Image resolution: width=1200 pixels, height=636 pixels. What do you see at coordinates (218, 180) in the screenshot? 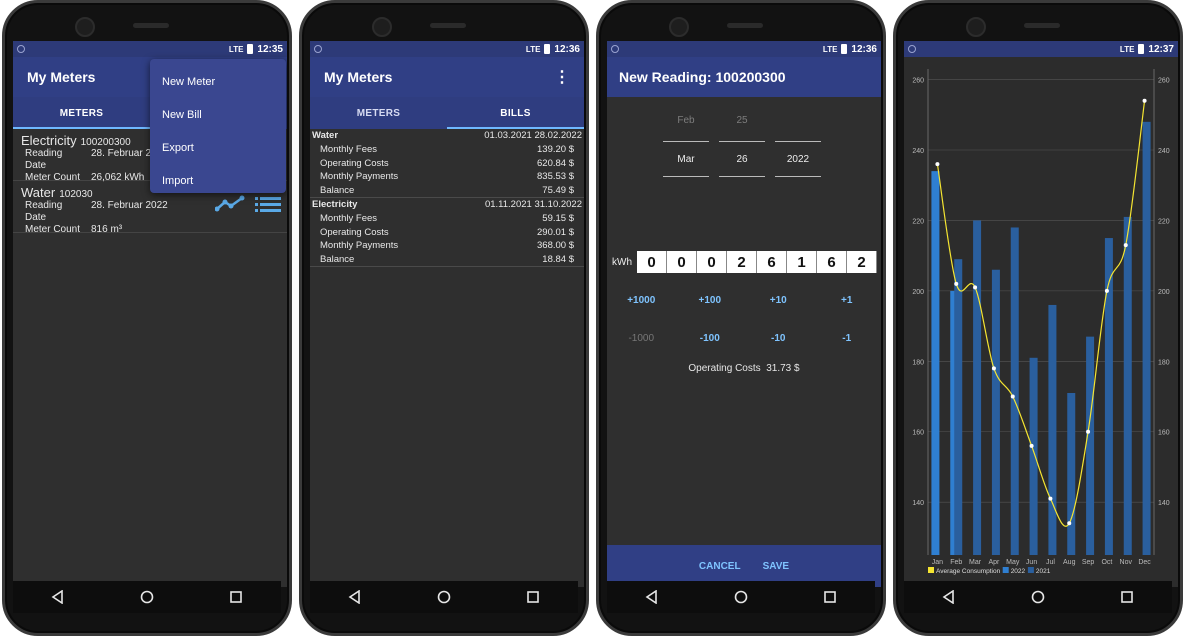
I see `menu-item-import: Import` at bounding box center [218, 180].